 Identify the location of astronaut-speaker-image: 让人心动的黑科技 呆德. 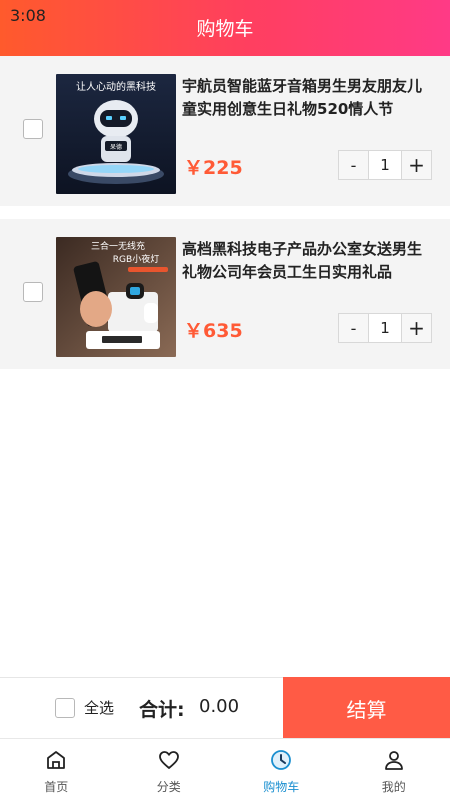
(116, 134).